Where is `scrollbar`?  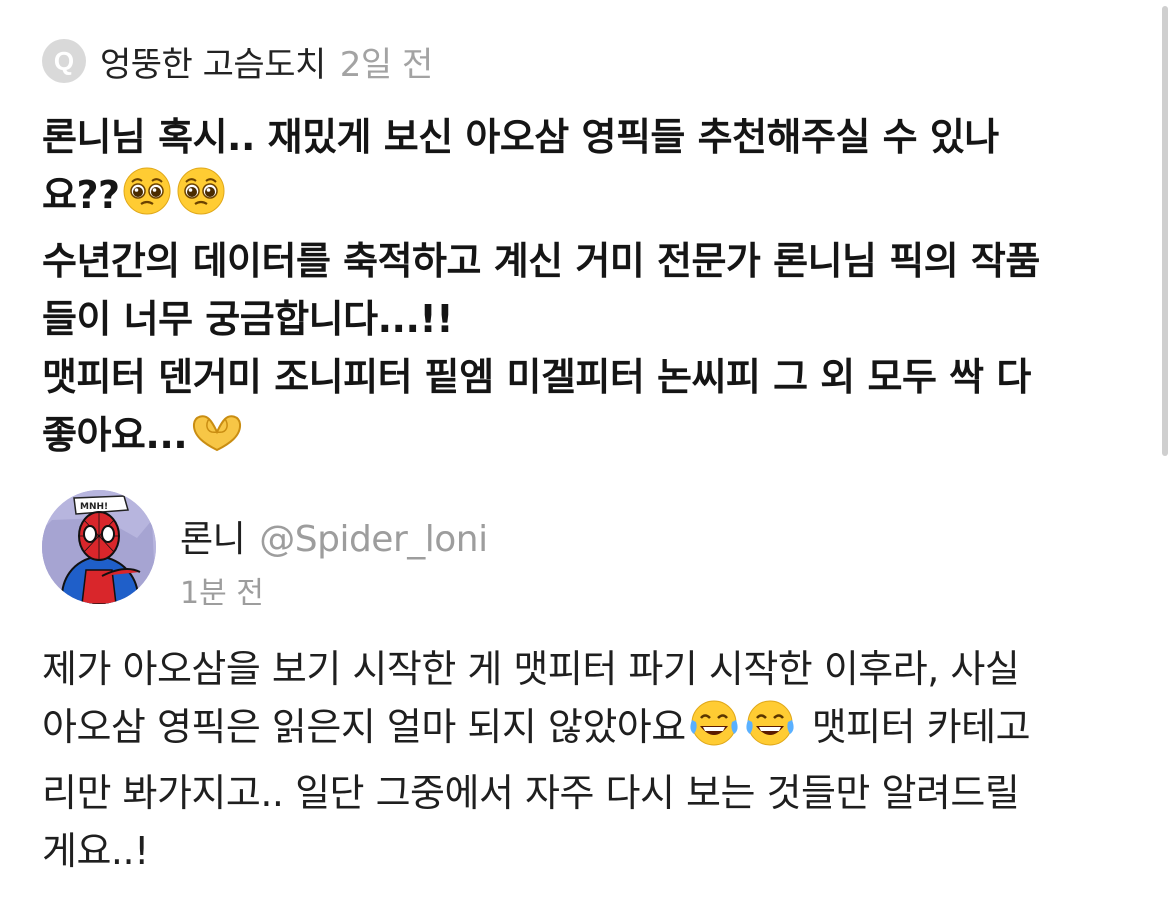
scrollbar is located at coordinates (1165, 231).